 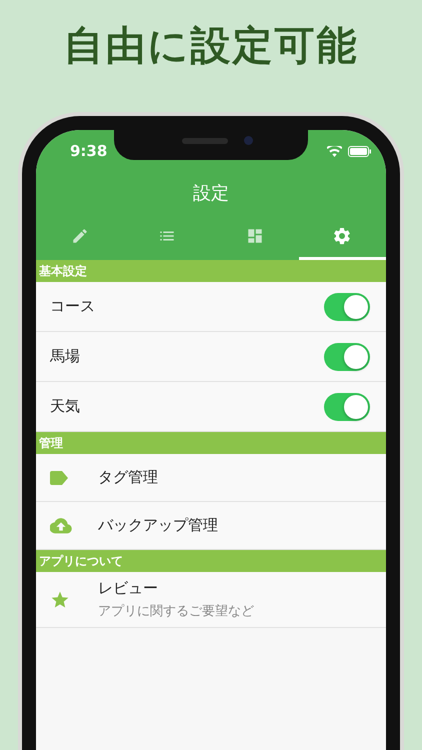 What do you see at coordinates (60, 600) in the screenshot?
I see `star-icon` at bounding box center [60, 600].